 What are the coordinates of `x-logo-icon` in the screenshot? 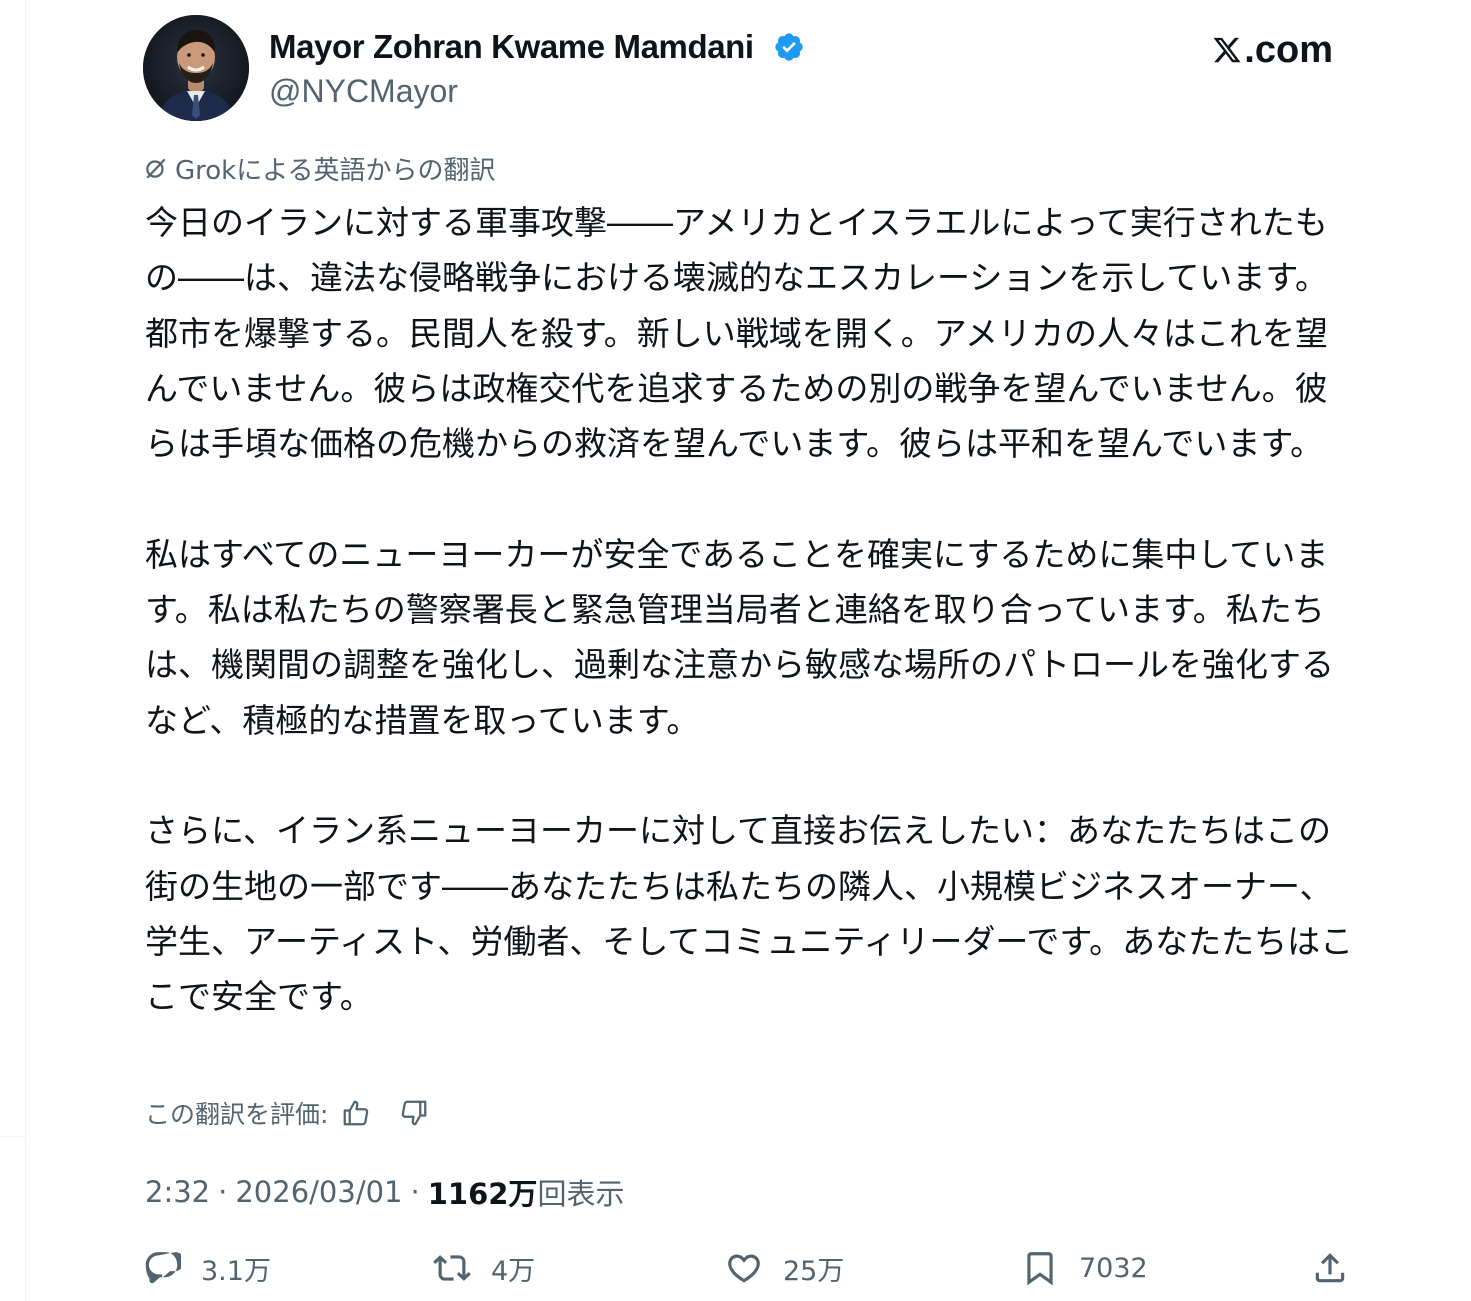 It's located at (1227, 50).